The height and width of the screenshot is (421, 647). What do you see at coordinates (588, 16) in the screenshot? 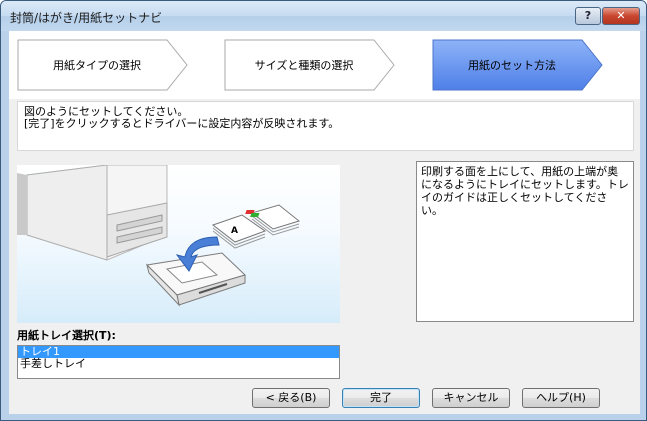
I see `title-help-button: ?` at bounding box center [588, 16].